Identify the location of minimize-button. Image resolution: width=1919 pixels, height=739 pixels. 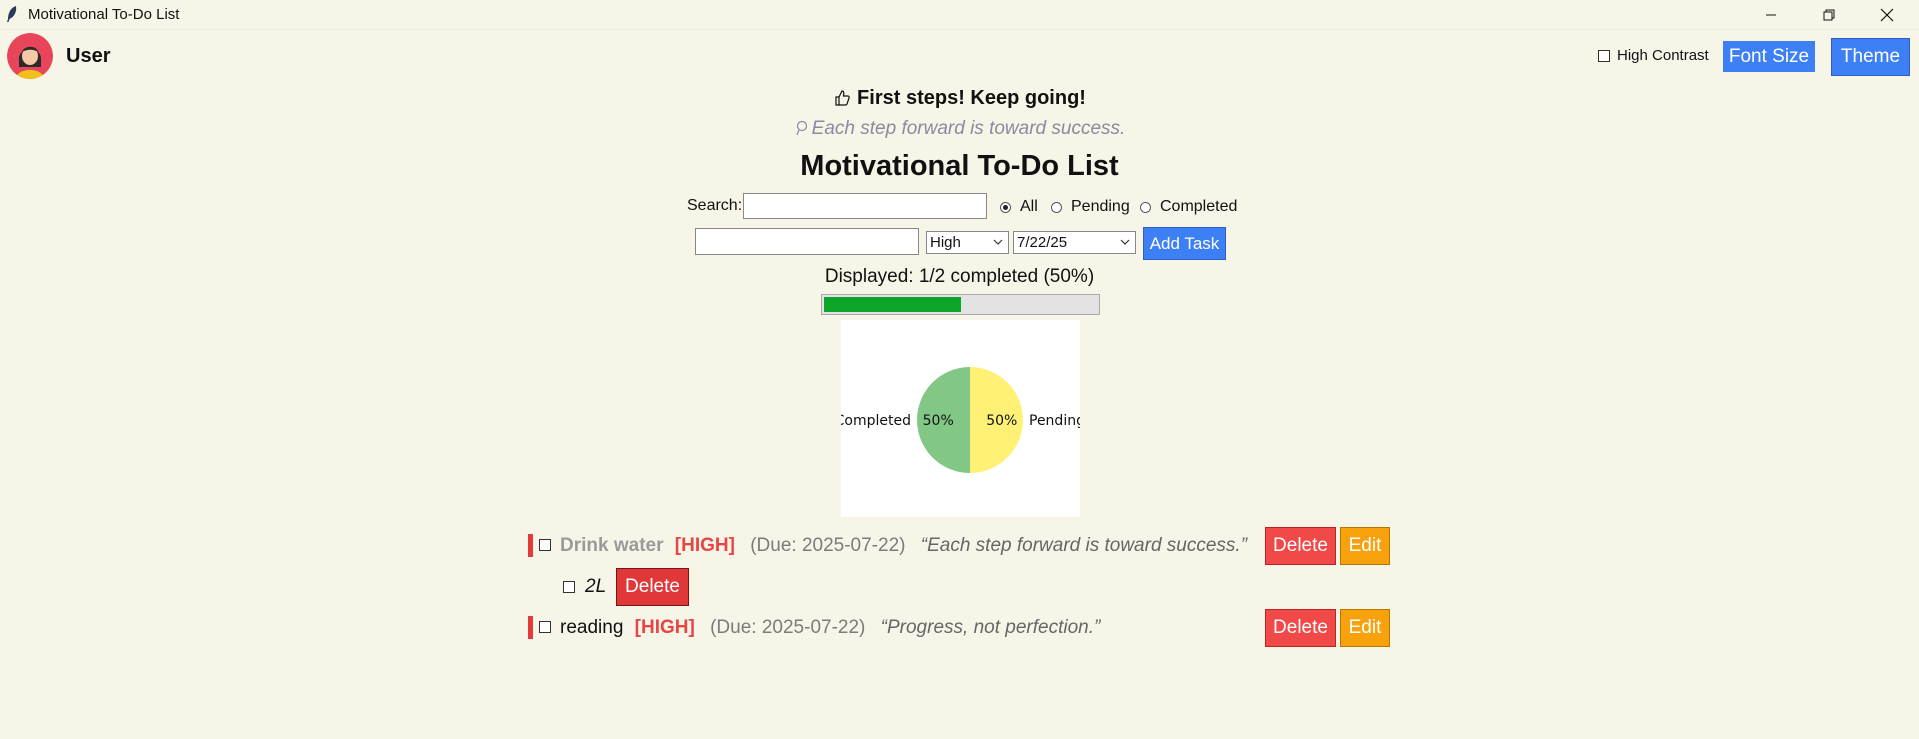
(1771, 14).